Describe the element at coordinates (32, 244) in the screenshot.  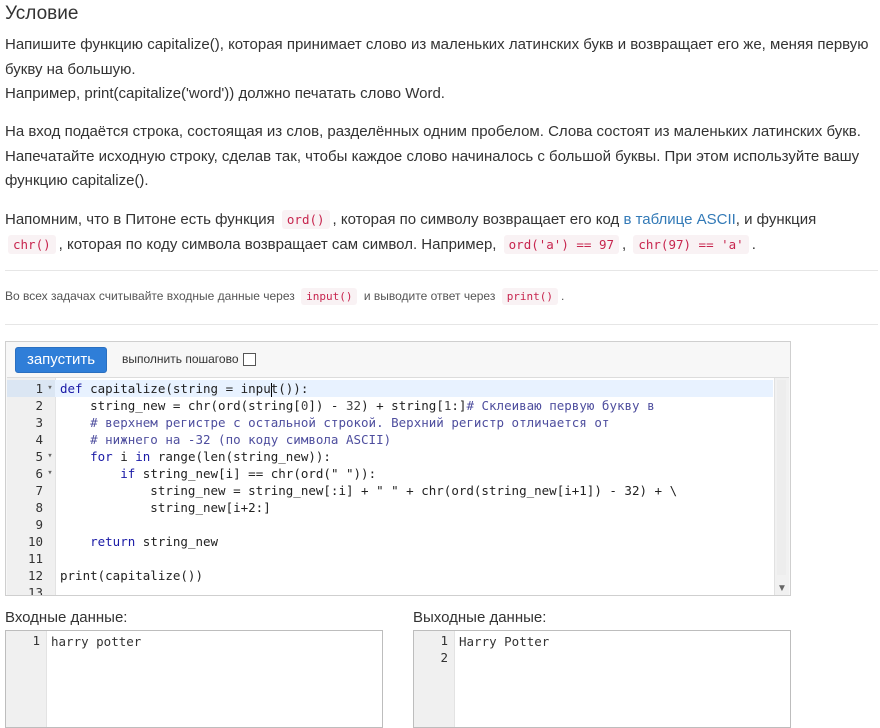
I see `inline-code-chr: chr()` at that location.